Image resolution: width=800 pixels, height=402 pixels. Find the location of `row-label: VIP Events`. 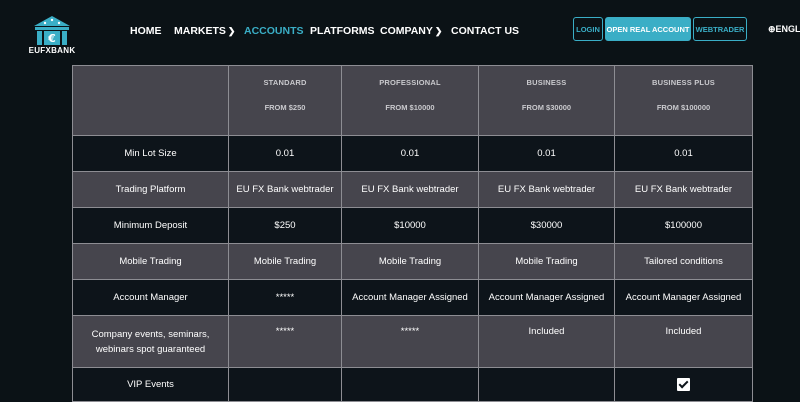

row-label: VIP Events is located at coordinates (150, 384).